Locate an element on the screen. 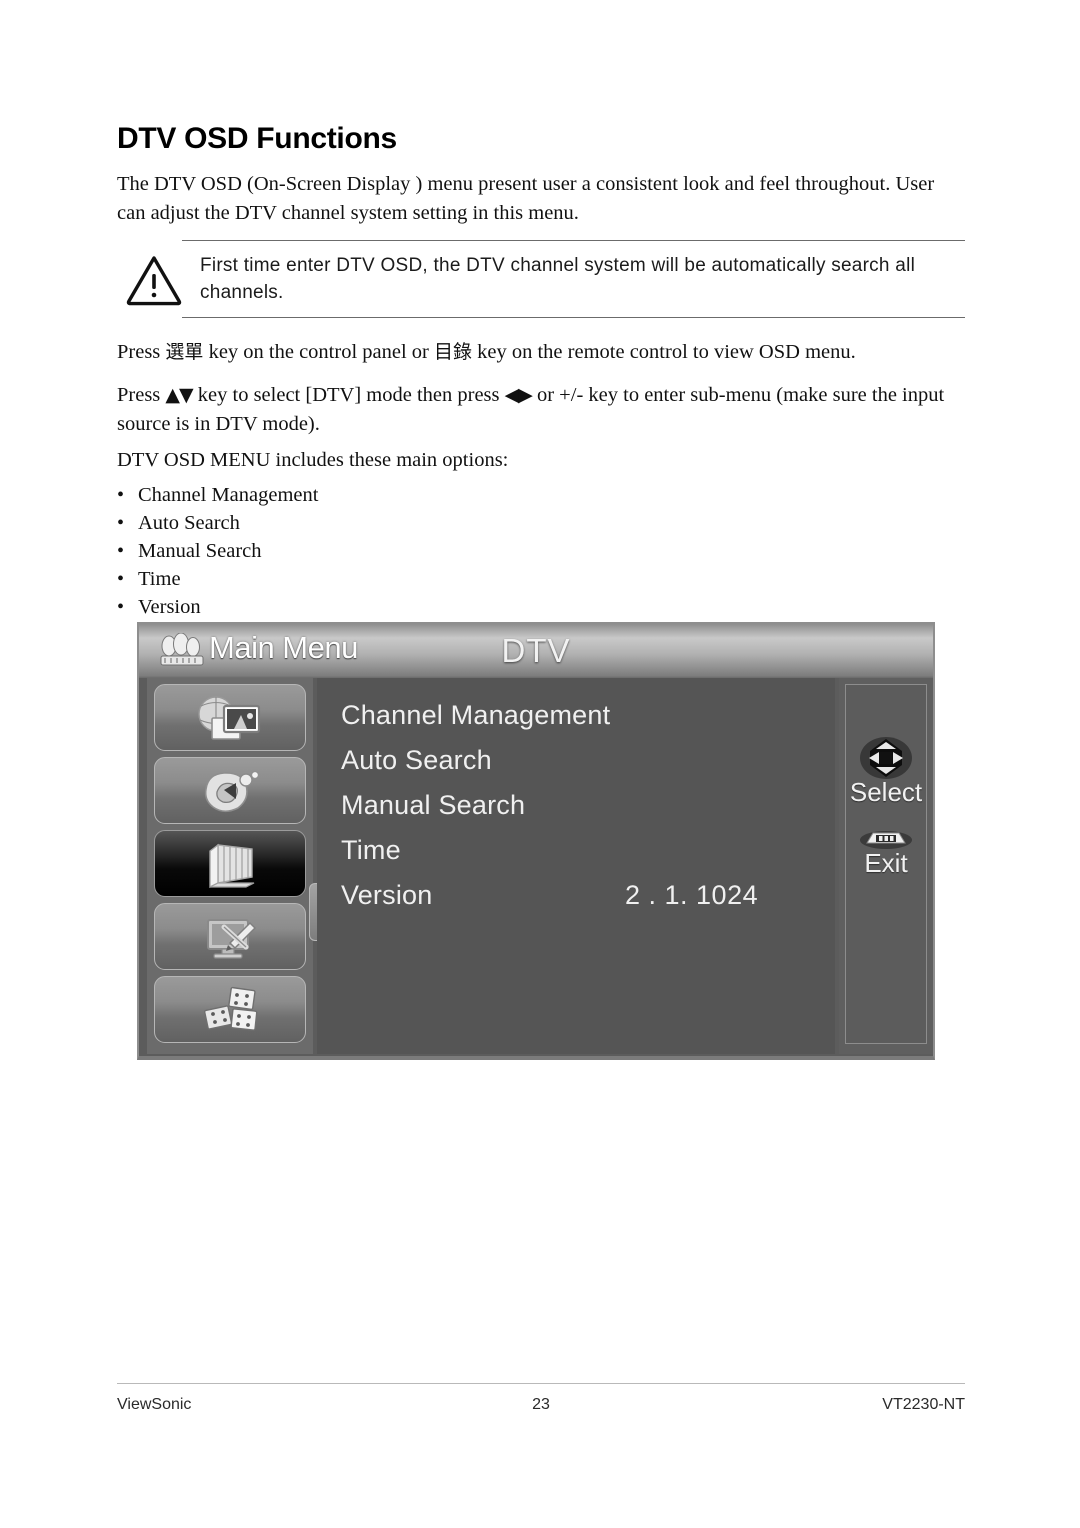 The image size is (1080, 1528). note-rule-bottom is located at coordinates (573, 317).